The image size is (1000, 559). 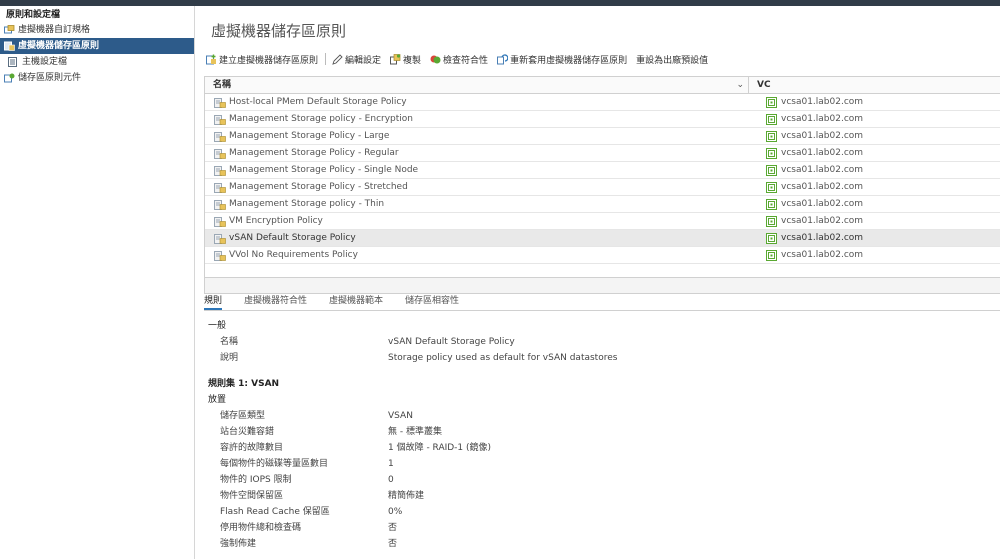 I want to click on policy-name-value: vSAN Default Storage Policy, so click(x=451, y=342).